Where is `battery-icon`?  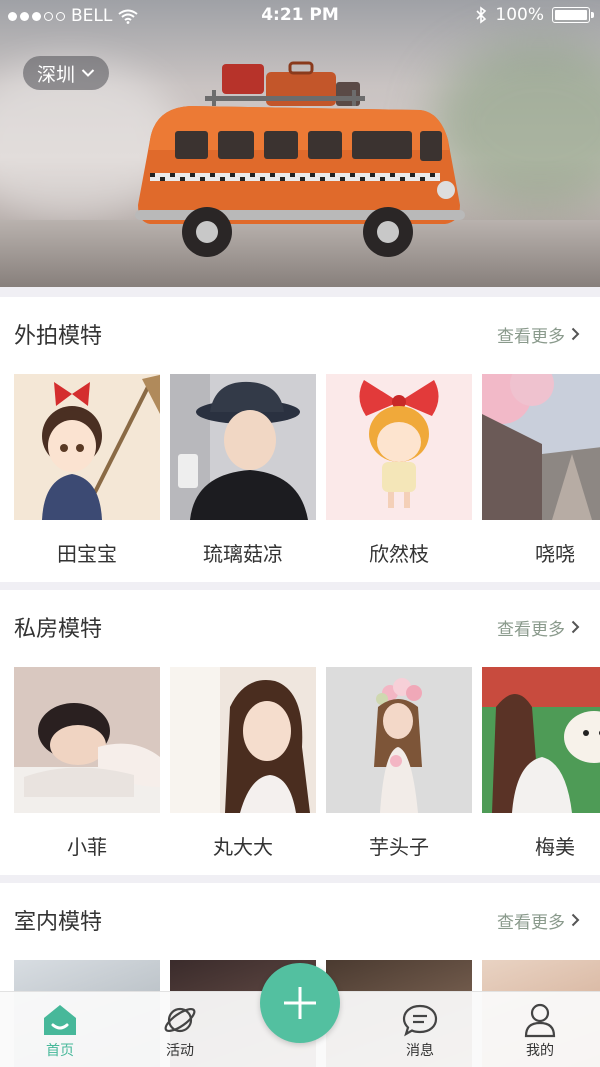
battery-icon is located at coordinates (573, 15).